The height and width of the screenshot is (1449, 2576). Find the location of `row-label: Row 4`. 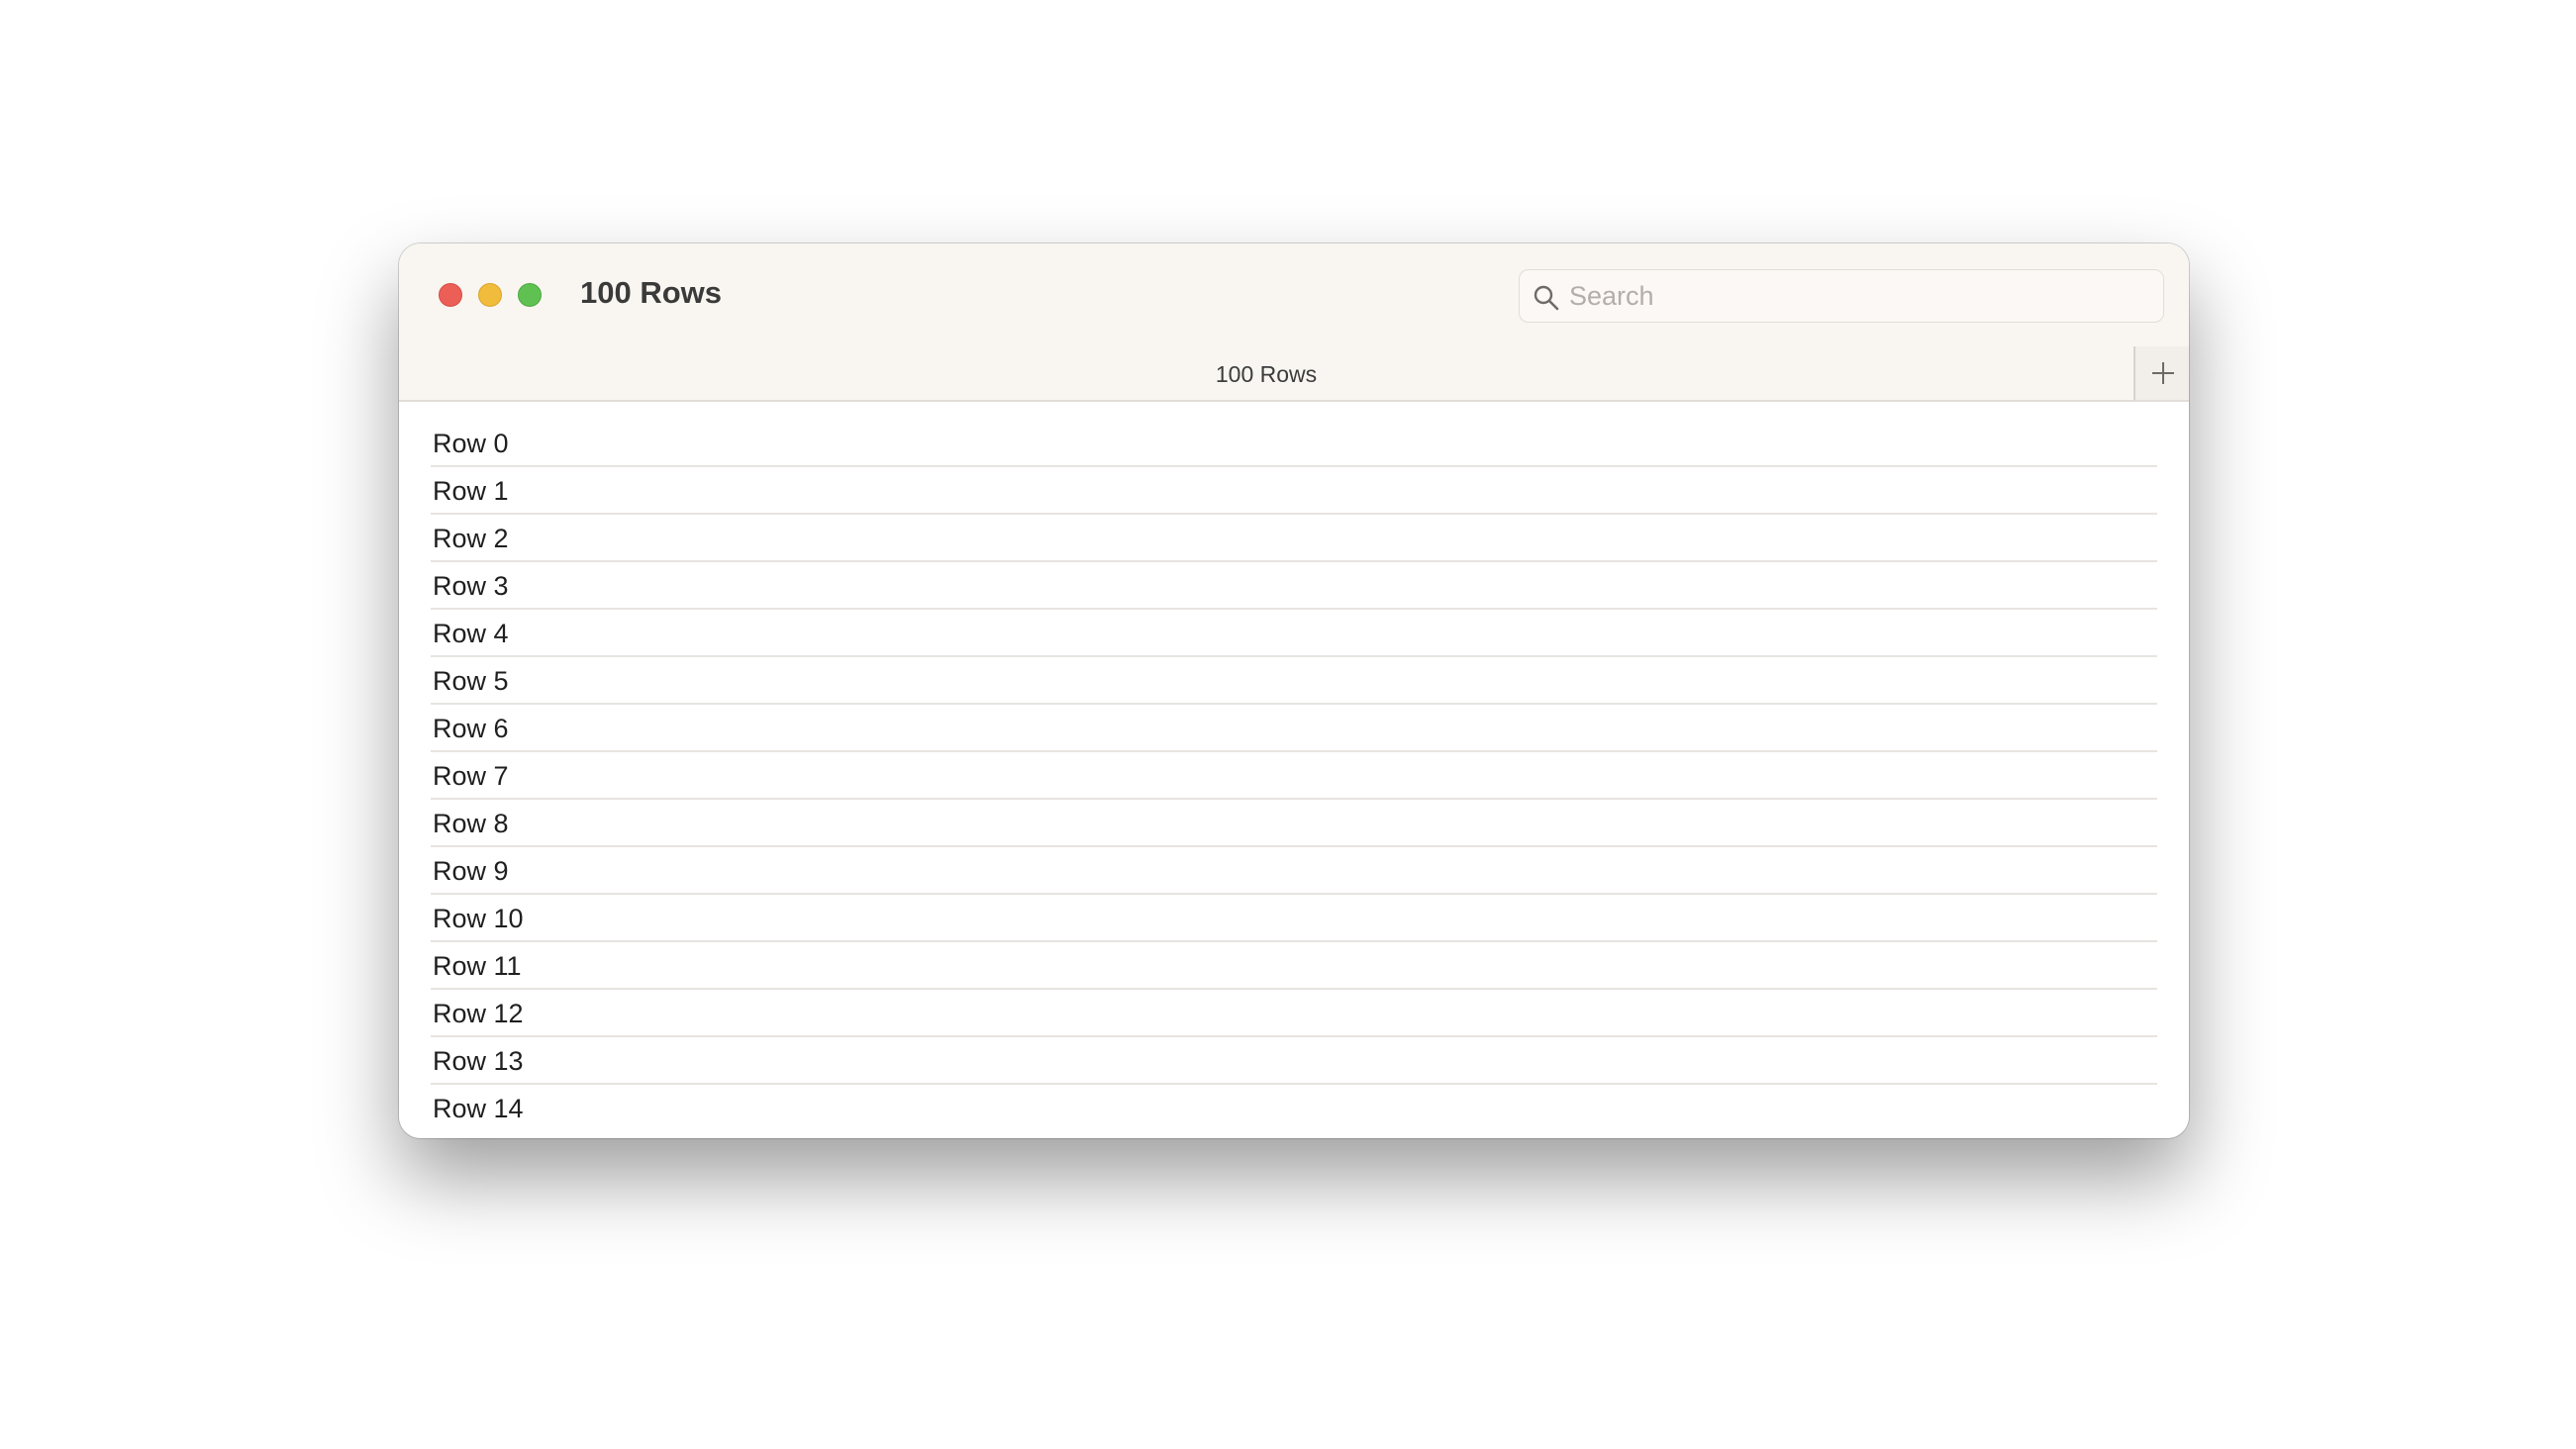

row-label: Row 4 is located at coordinates (471, 633).